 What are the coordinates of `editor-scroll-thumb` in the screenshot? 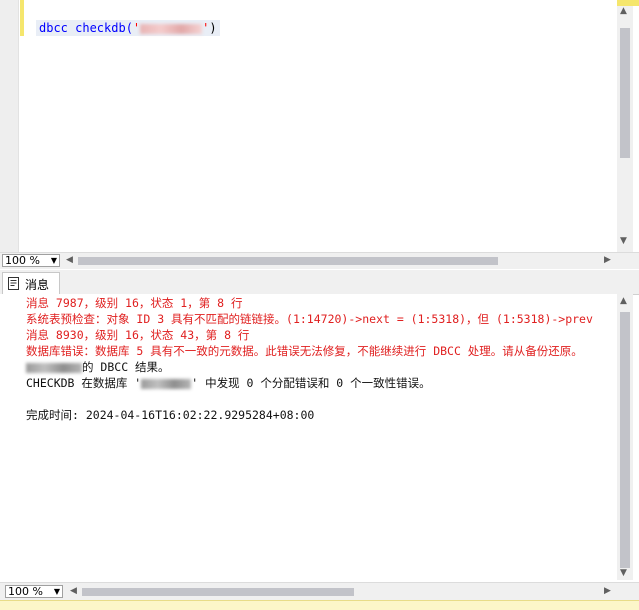 It's located at (625, 93).